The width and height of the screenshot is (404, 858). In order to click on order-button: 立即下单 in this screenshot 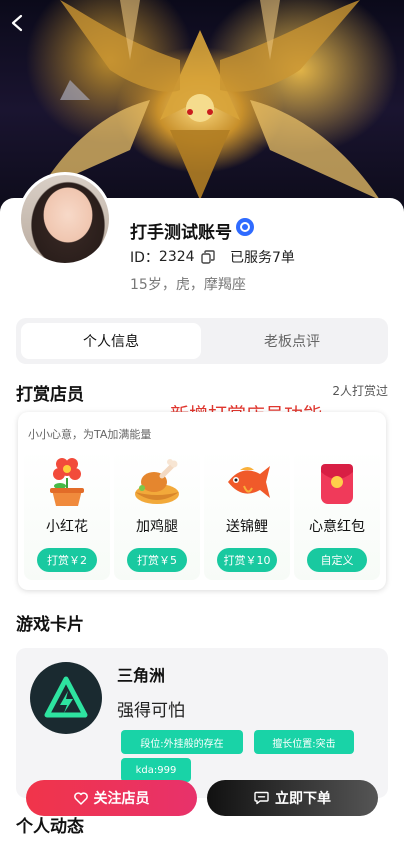, I will do `click(292, 798)`.